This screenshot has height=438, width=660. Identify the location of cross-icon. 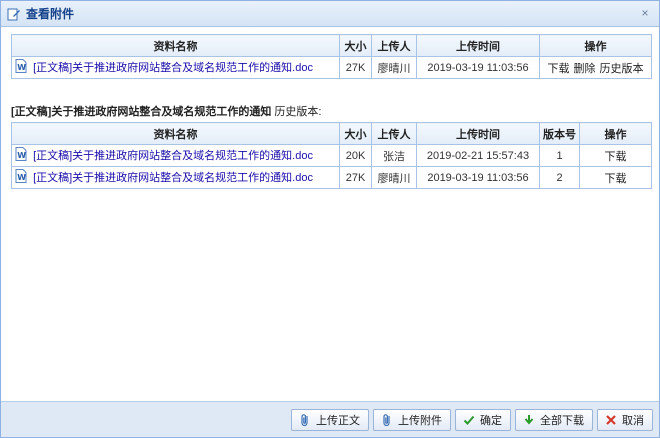
(611, 420).